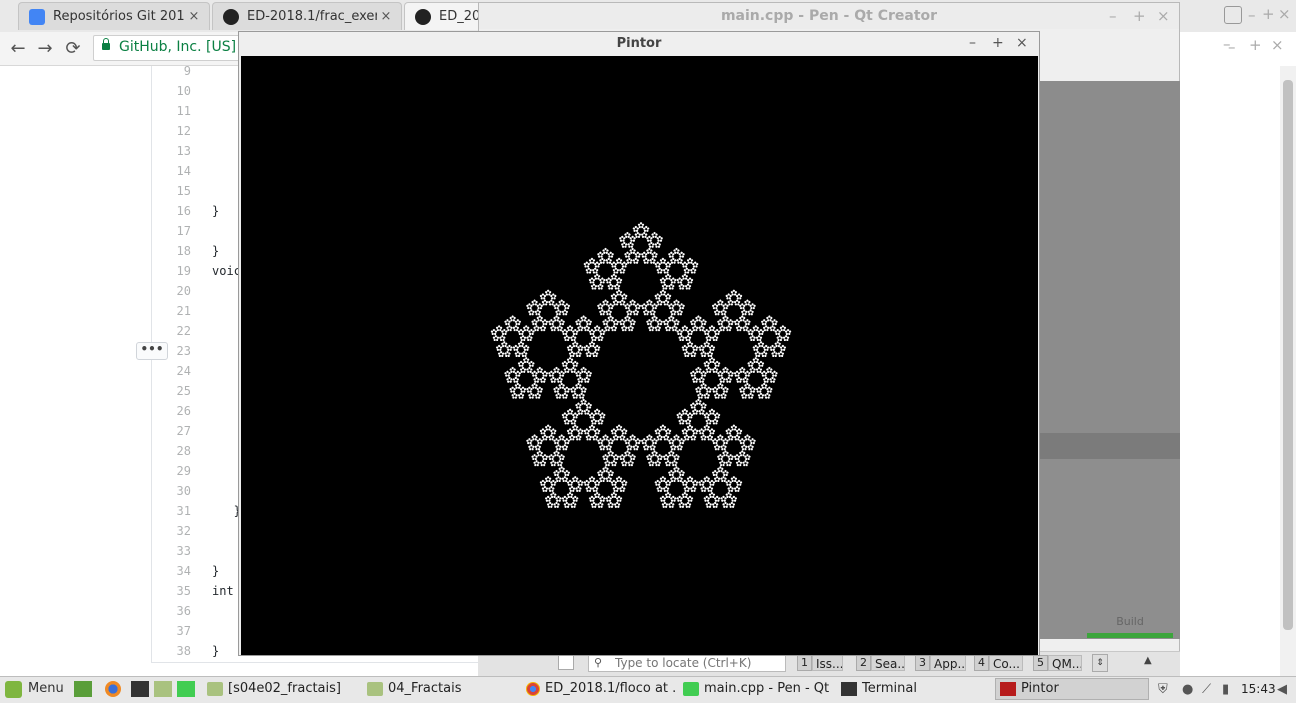  Describe the element at coordinates (113, 689) in the screenshot. I see `firefox-icon` at that location.